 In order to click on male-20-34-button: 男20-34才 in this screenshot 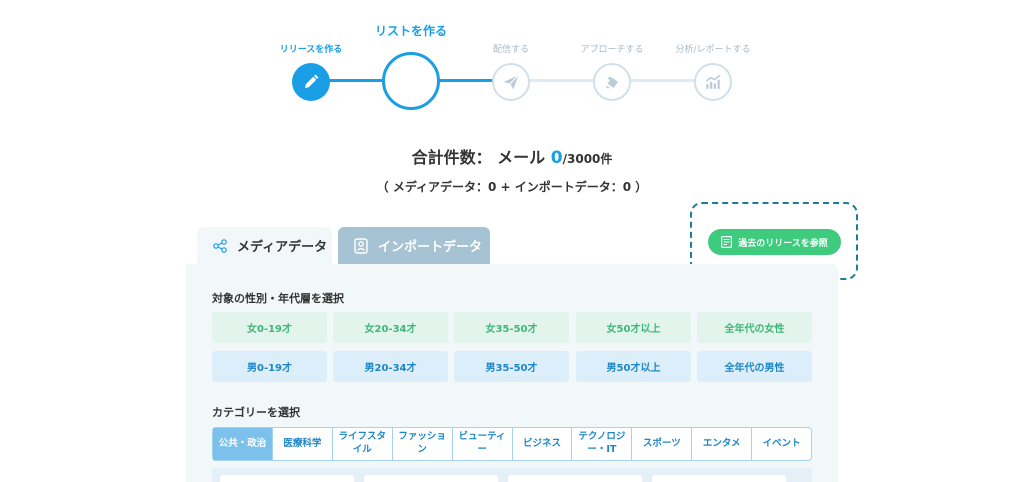, I will do `click(390, 366)`.